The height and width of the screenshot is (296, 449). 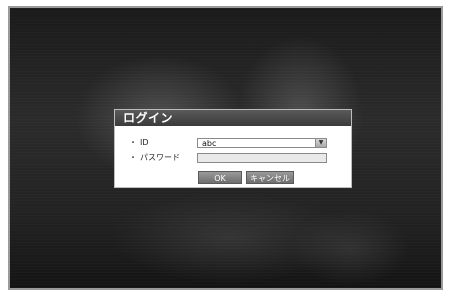 What do you see at coordinates (160, 157) in the screenshot?
I see `password-label-text: パスワード` at bounding box center [160, 157].